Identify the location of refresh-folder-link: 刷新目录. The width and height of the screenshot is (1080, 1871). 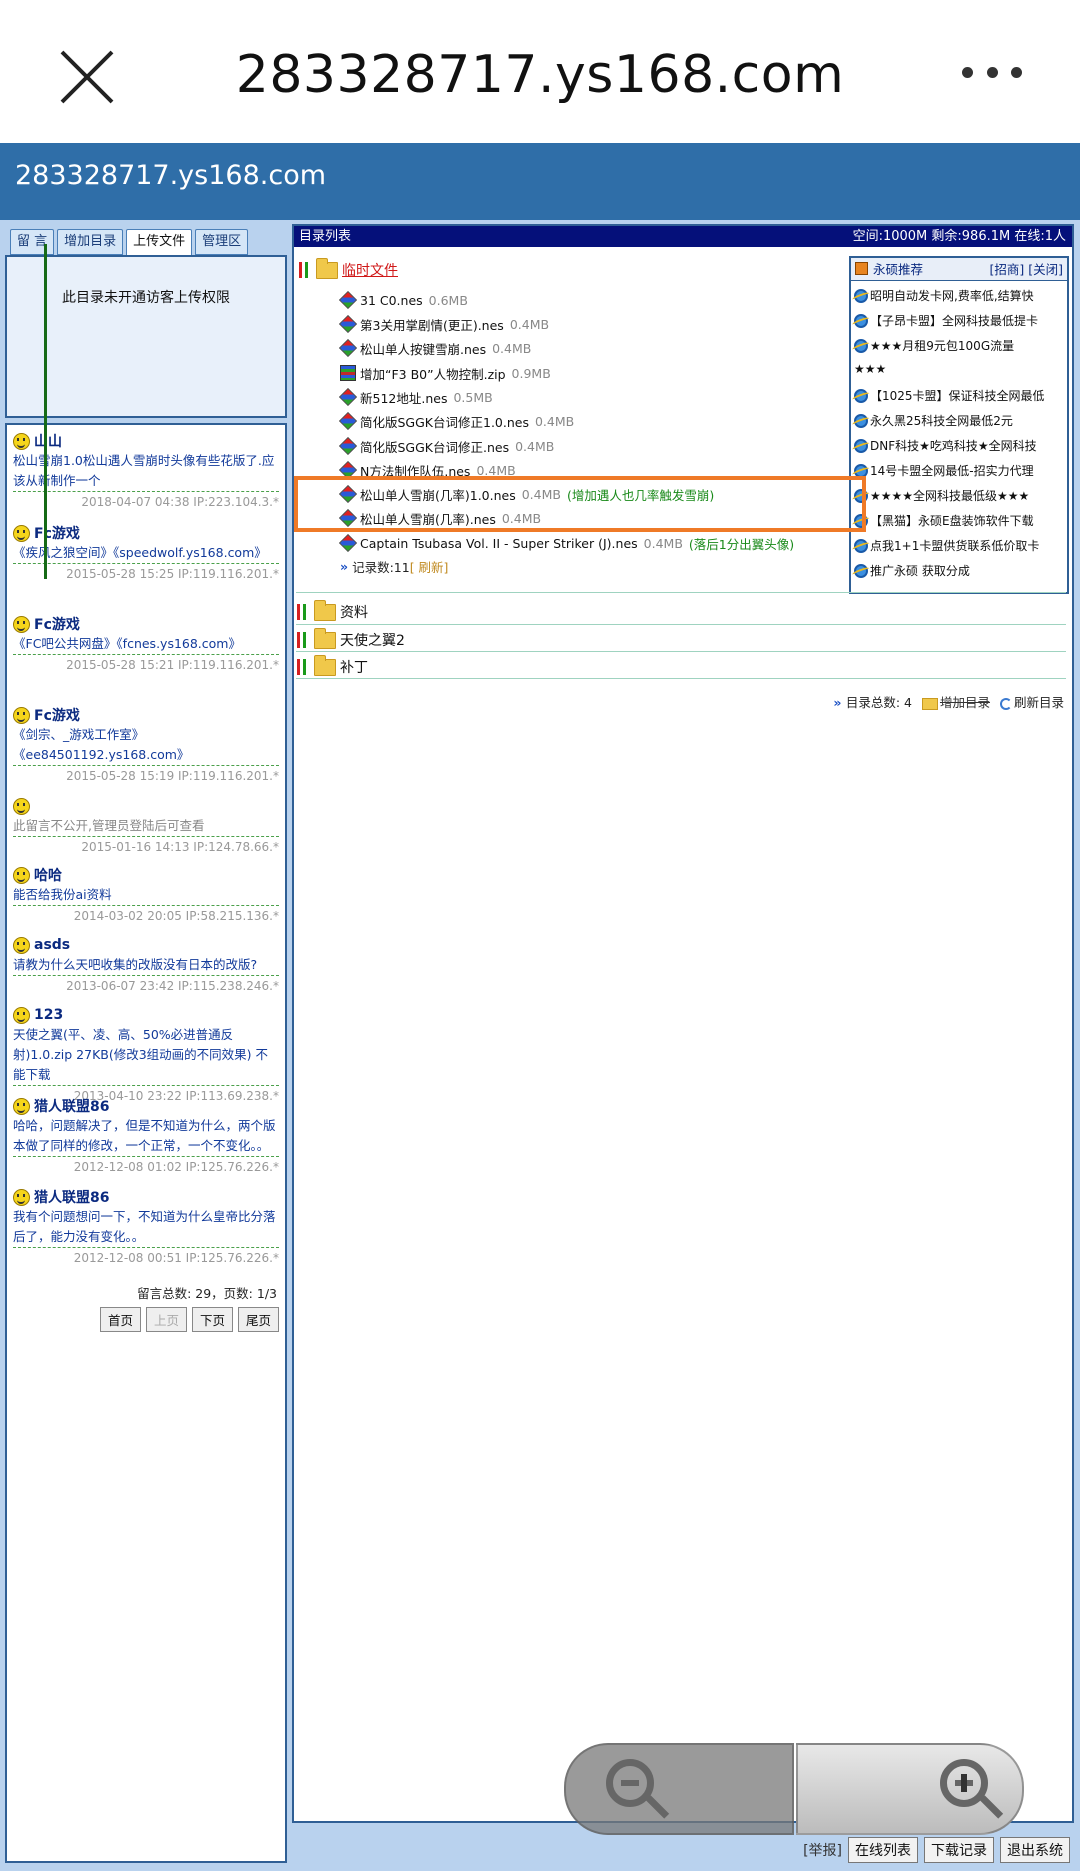
(1031, 701).